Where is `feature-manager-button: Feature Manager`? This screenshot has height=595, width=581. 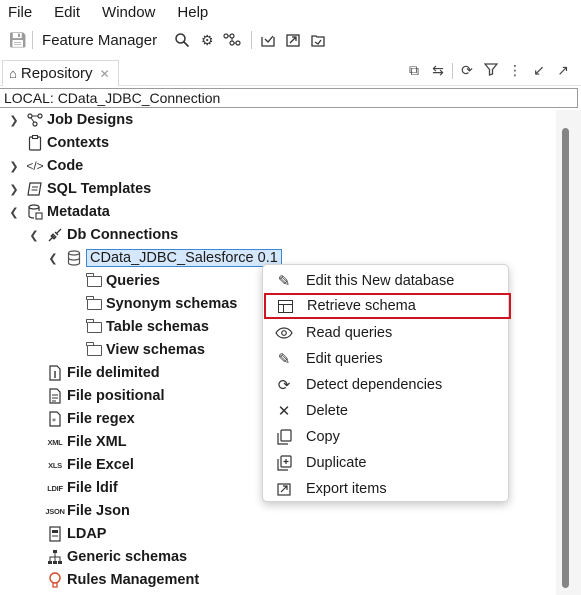 feature-manager-button: Feature Manager is located at coordinates (99, 40).